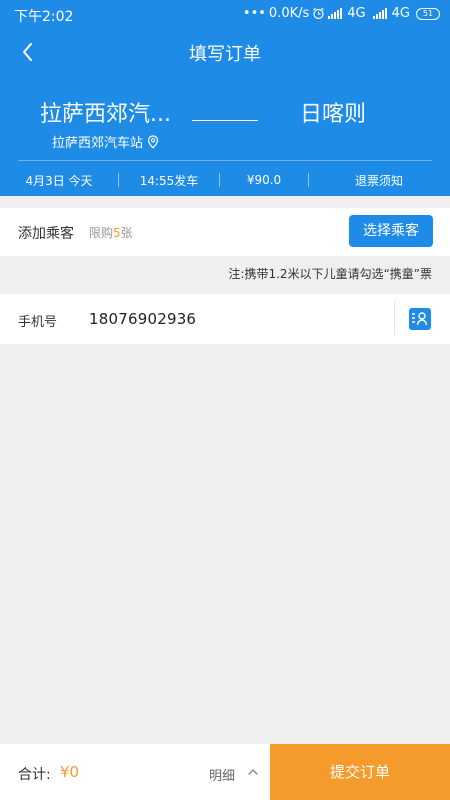 The height and width of the screenshot is (800, 450). What do you see at coordinates (400, 13) in the screenshot?
I see `signal-2-label: 4G` at bounding box center [400, 13].